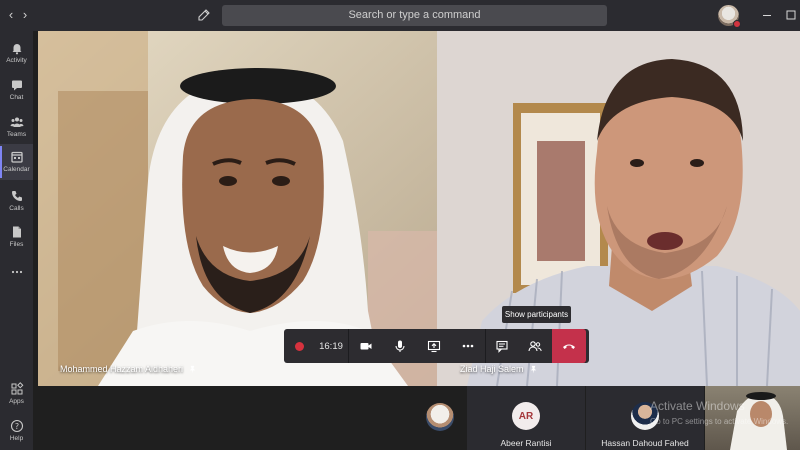 Image resolution: width=800 pixels, height=450 pixels. I want to click on participants-icon, so click(535, 346).